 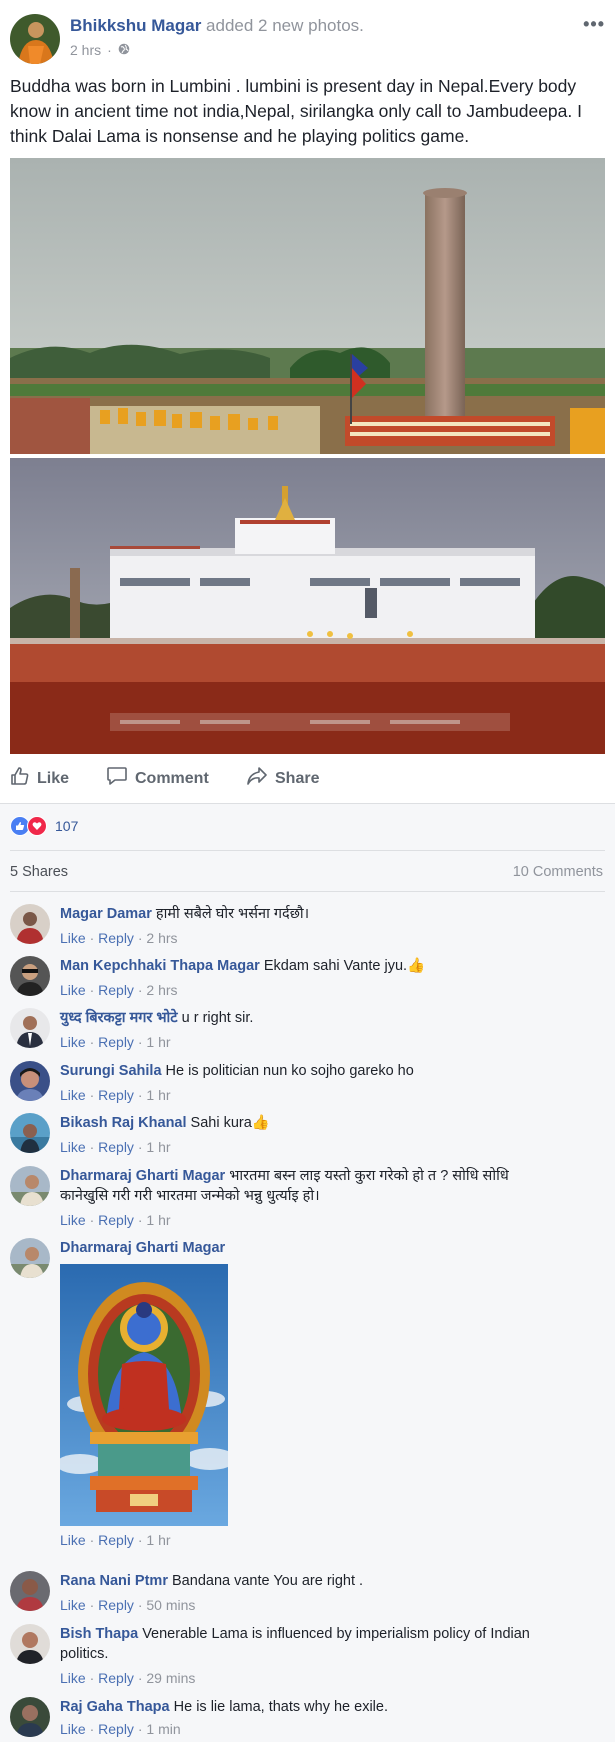 I want to click on like-button: Like, so click(x=39, y=778).